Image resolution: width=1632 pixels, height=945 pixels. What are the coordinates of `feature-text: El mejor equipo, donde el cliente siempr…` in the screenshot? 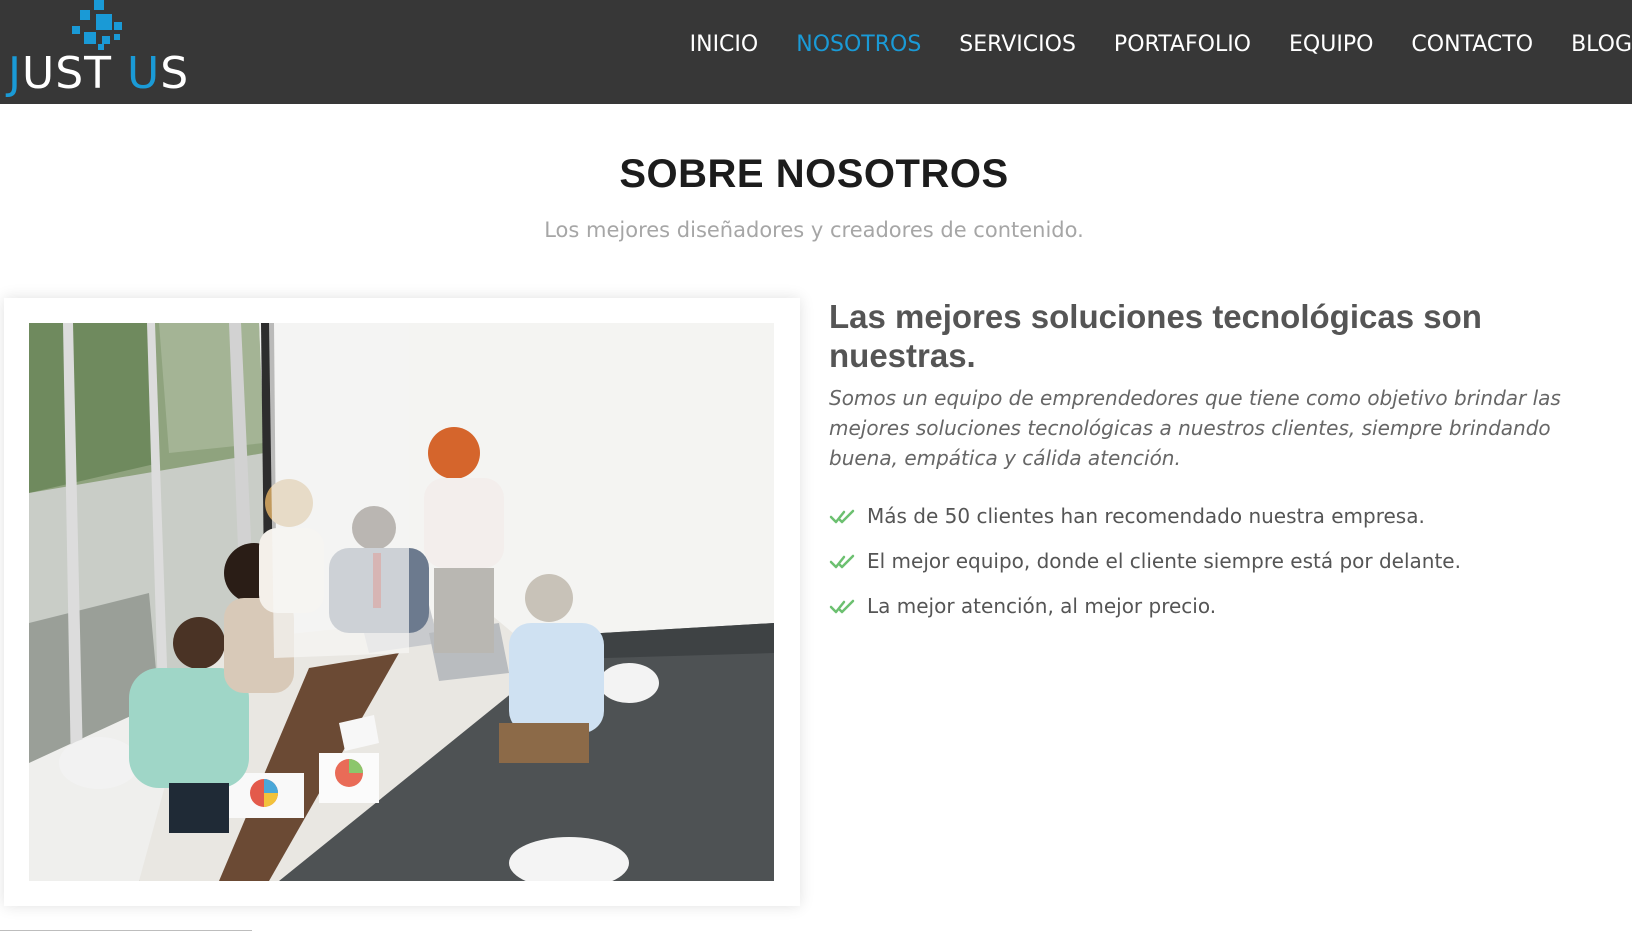 It's located at (1164, 560).